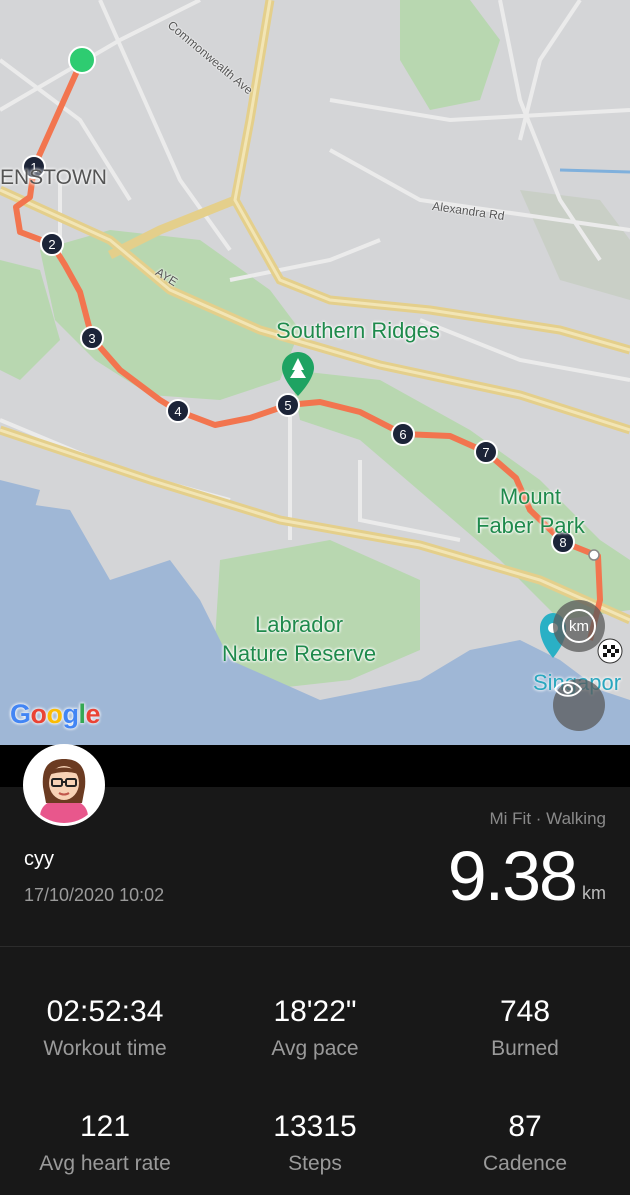 Image resolution: width=630 pixels, height=1195 pixels. I want to click on unit-toggle-label: km, so click(579, 626).